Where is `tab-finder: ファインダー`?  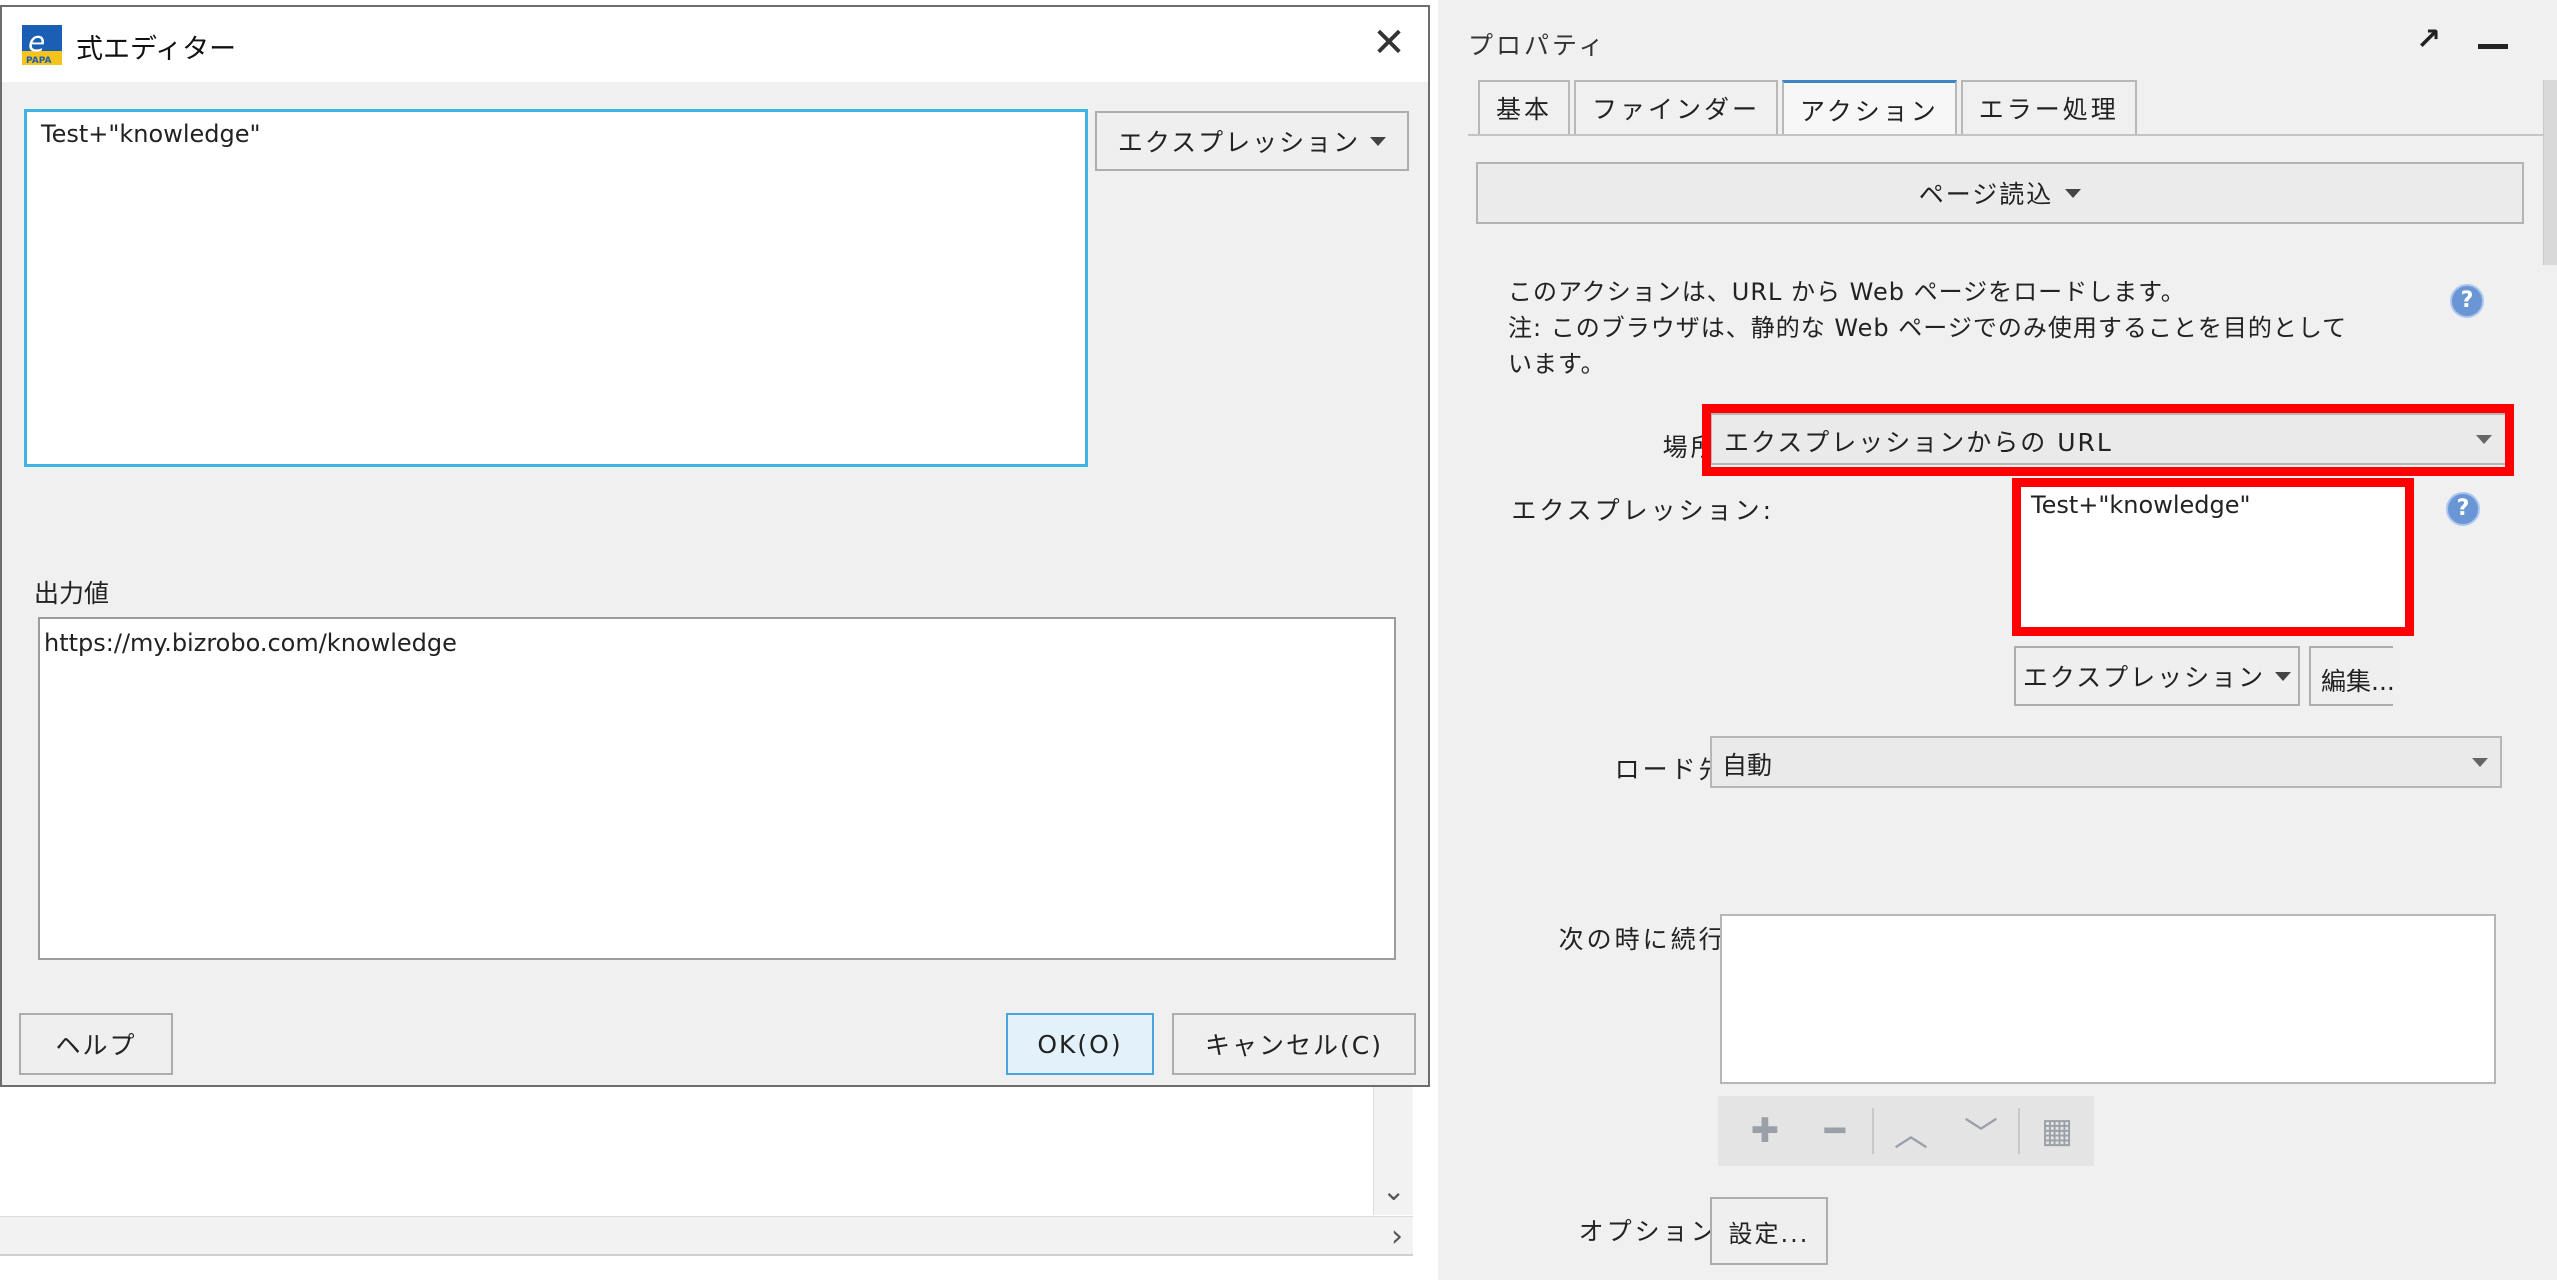
tab-finder: ファインダー is located at coordinates (1676, 107).